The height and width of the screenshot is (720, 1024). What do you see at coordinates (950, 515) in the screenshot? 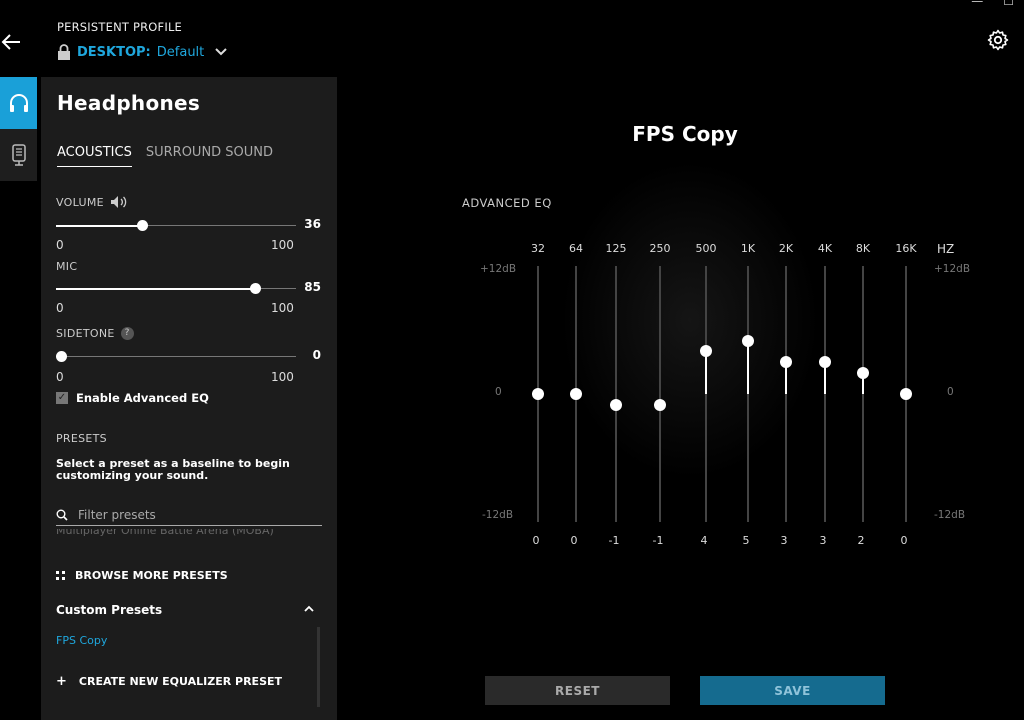
I see `scale-bottom-right: -12dB` at bounding box center [950, 515].